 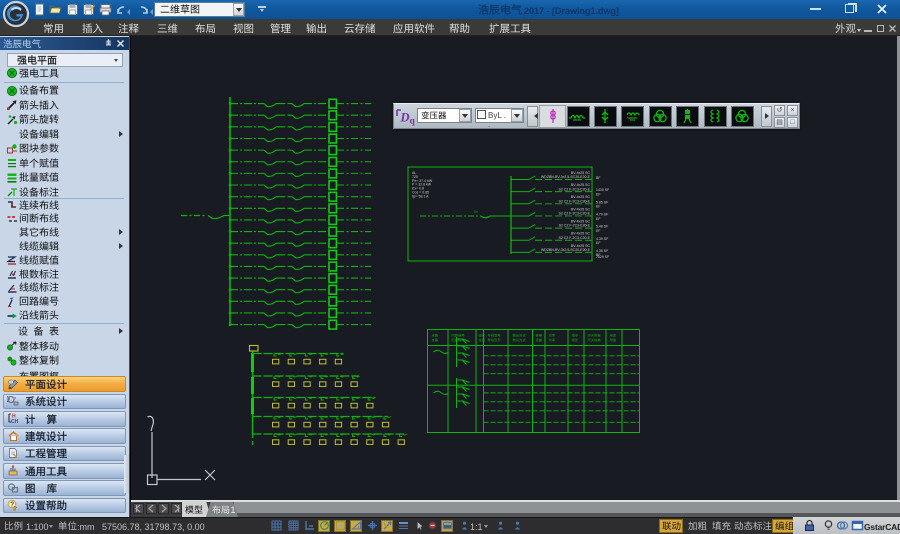 I want to click on svg-text: 8n, so click(x=476, y=212).